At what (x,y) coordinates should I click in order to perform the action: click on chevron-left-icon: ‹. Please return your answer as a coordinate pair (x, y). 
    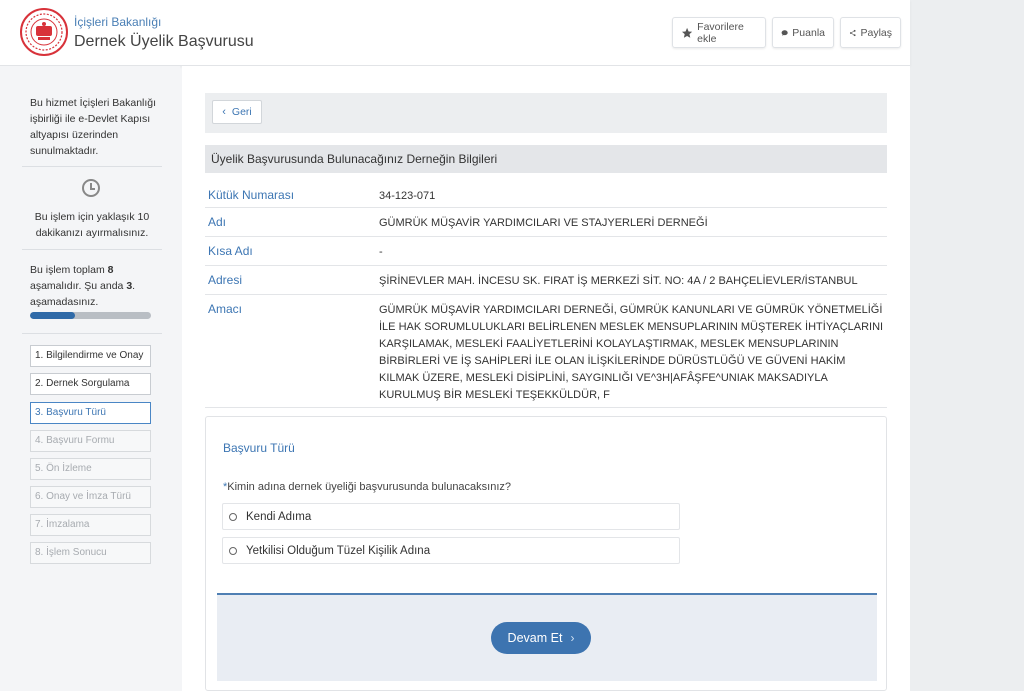
    Looking at the image, I should click on (224, 112).